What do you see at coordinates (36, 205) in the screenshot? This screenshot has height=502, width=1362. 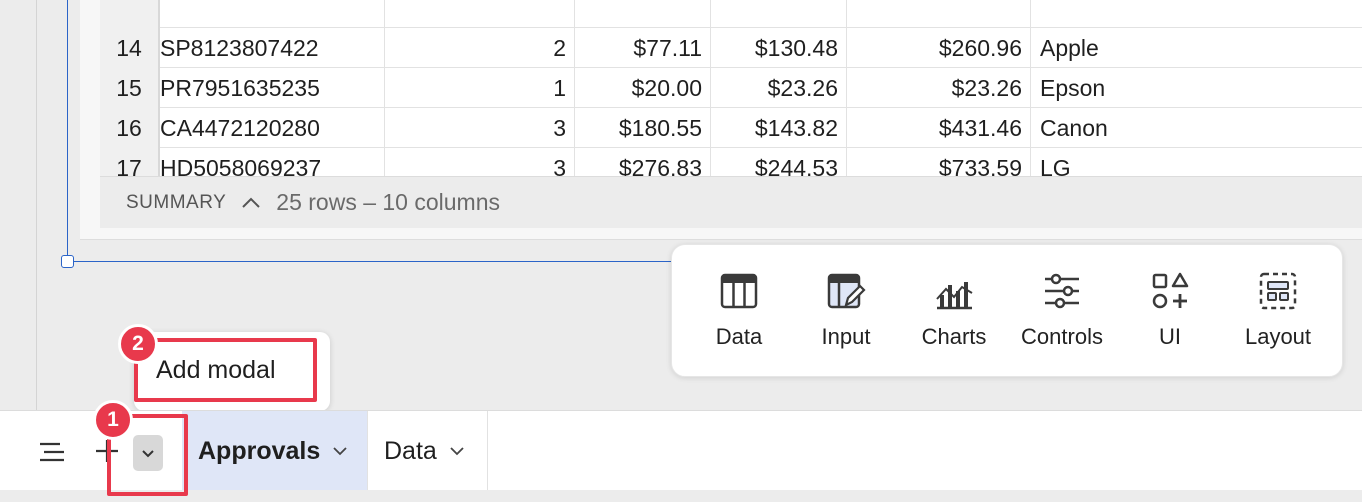 I see `guide-line` at bounding box center [36, 205].